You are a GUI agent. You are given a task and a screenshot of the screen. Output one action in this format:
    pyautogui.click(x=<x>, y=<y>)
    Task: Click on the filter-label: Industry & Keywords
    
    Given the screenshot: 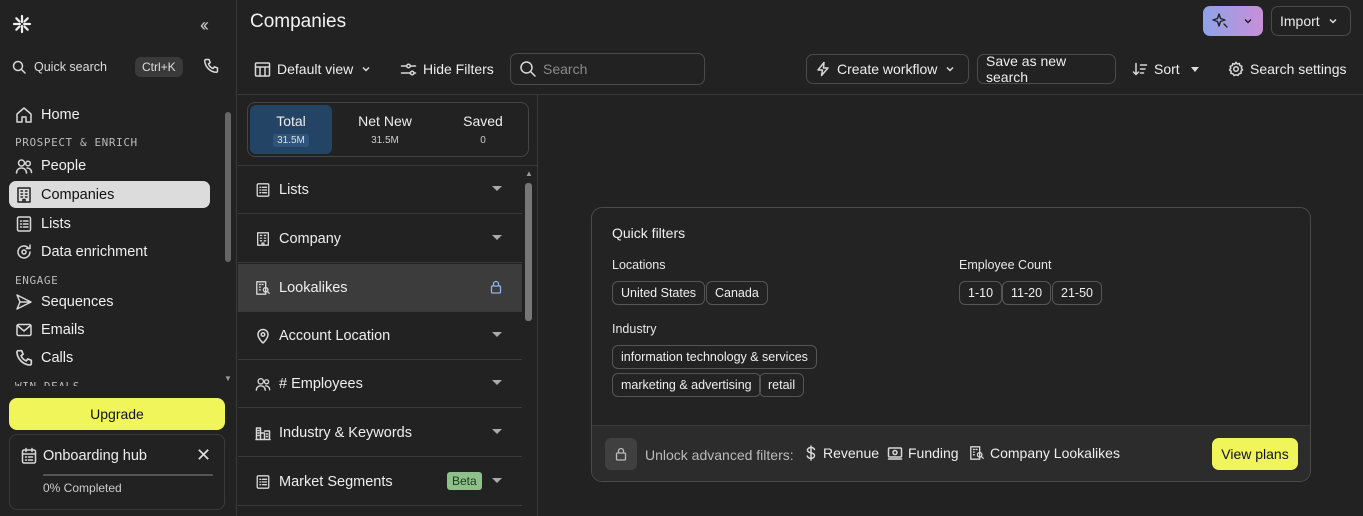 What is the action you would take?
    pyautogui.click(x=345, y=432)
    